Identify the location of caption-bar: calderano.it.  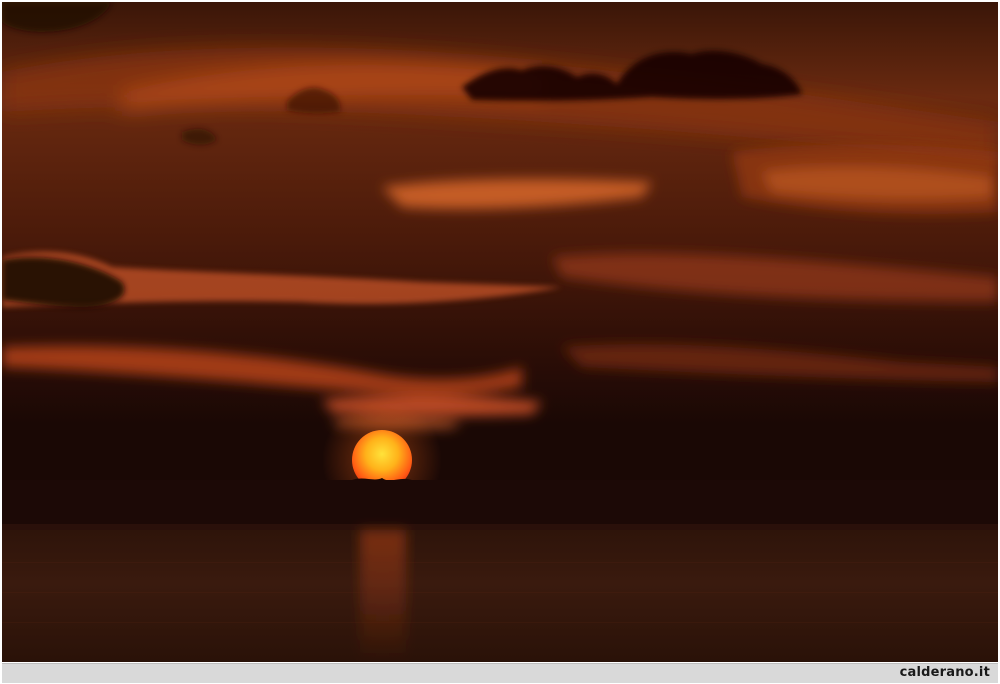
(500, 673).